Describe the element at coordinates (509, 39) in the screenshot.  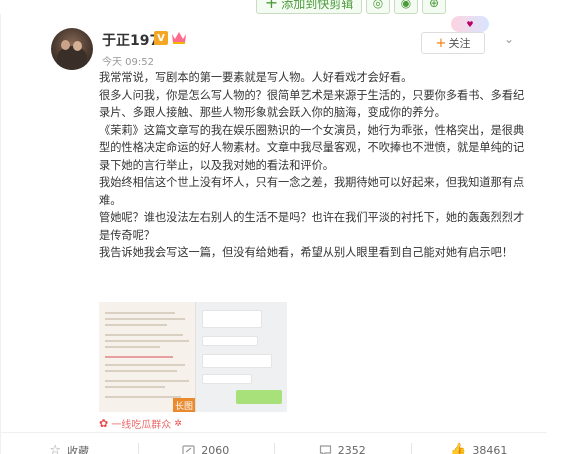
I see `chevron-down-icon: ⌄` at that location.